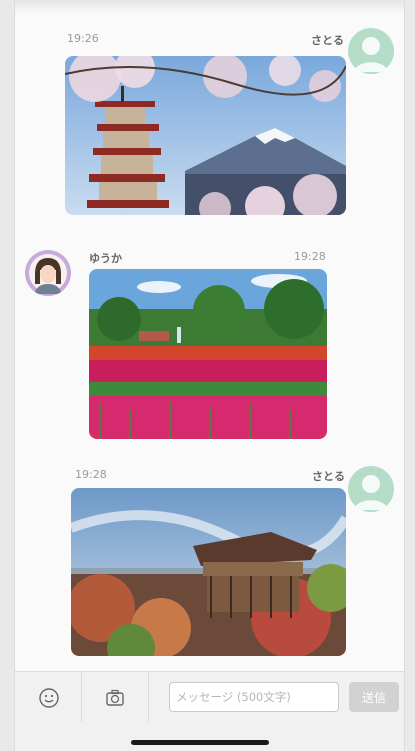 This screenshot has width=415, height=751. I want to click on emoji-button, so click(49, 698).